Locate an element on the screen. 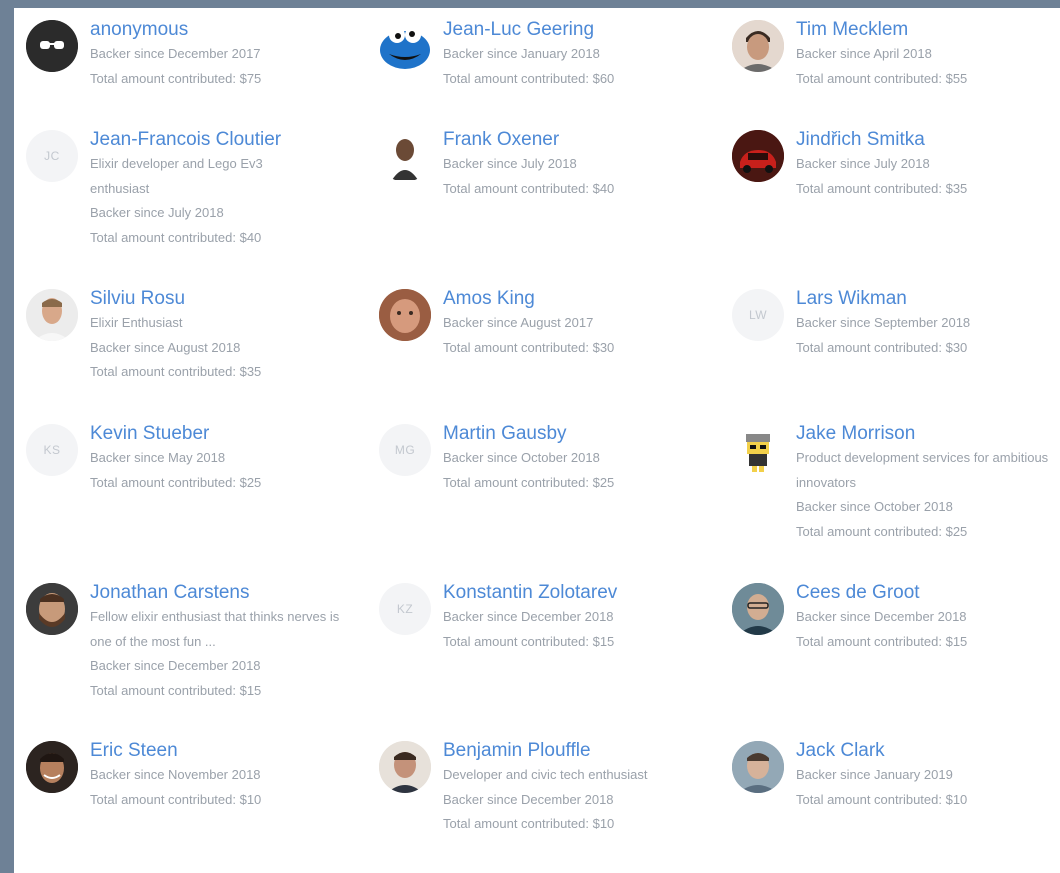 This screenshot has height=873, width=1060. backer-total: Total amount contributed: $40 is located at coordinates (529, 188).